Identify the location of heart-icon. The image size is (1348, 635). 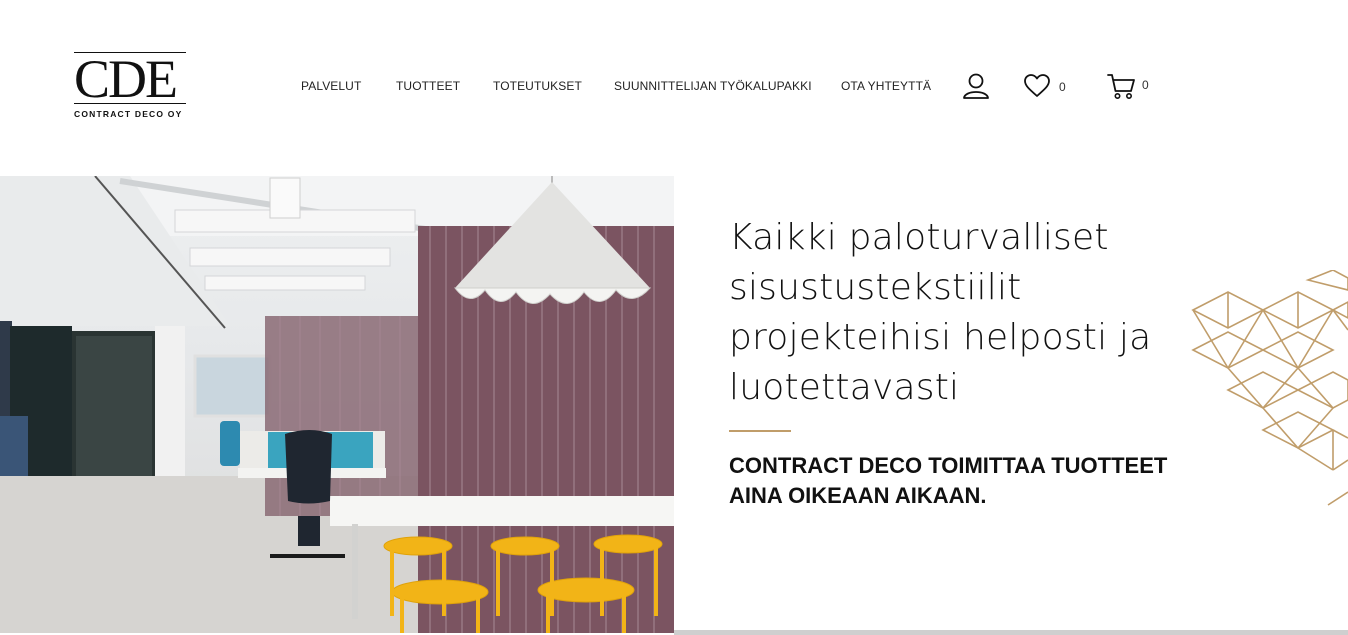
(1037, 85).